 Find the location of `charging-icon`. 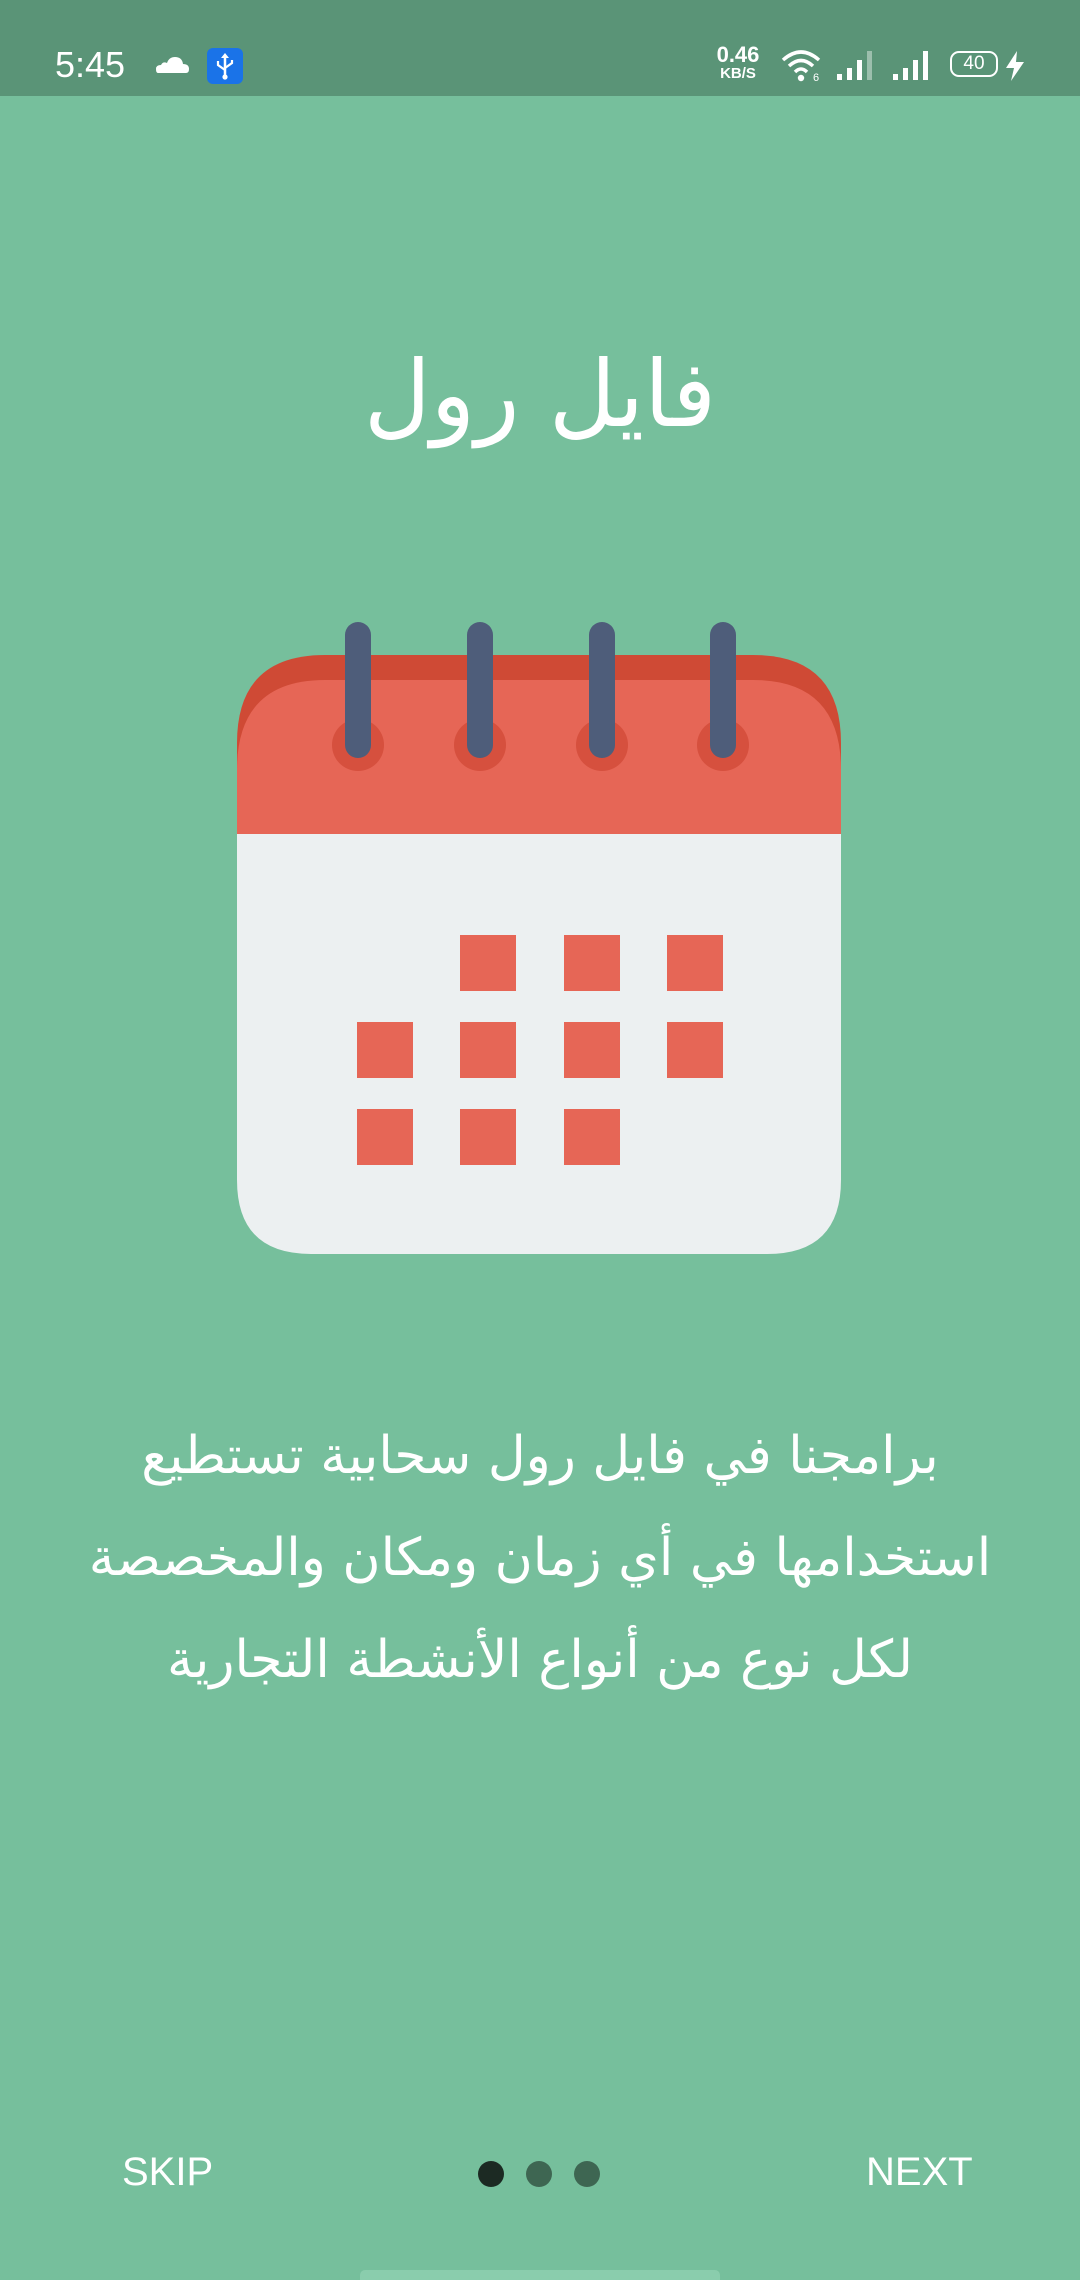

charging-icon is located at coordinates (1015, 68).